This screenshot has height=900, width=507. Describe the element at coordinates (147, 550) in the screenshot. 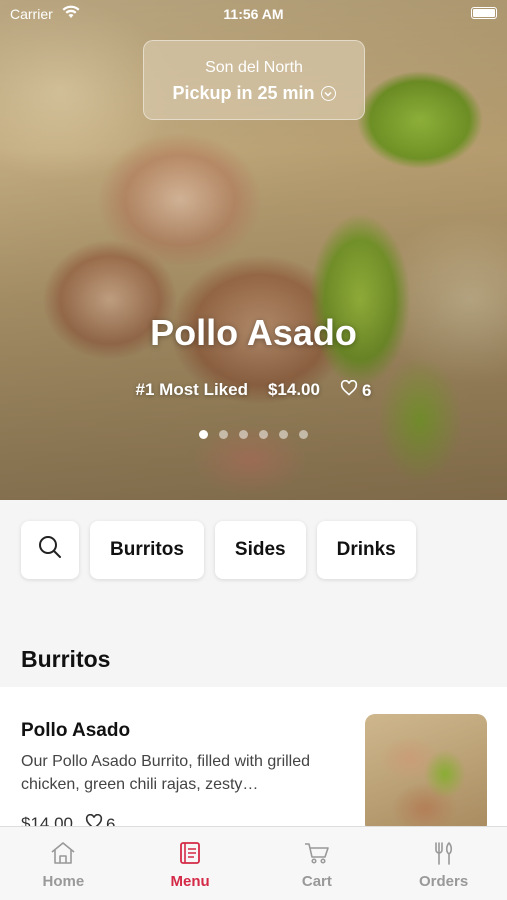

I see `category-chip-burritos: Burritos` at that location.